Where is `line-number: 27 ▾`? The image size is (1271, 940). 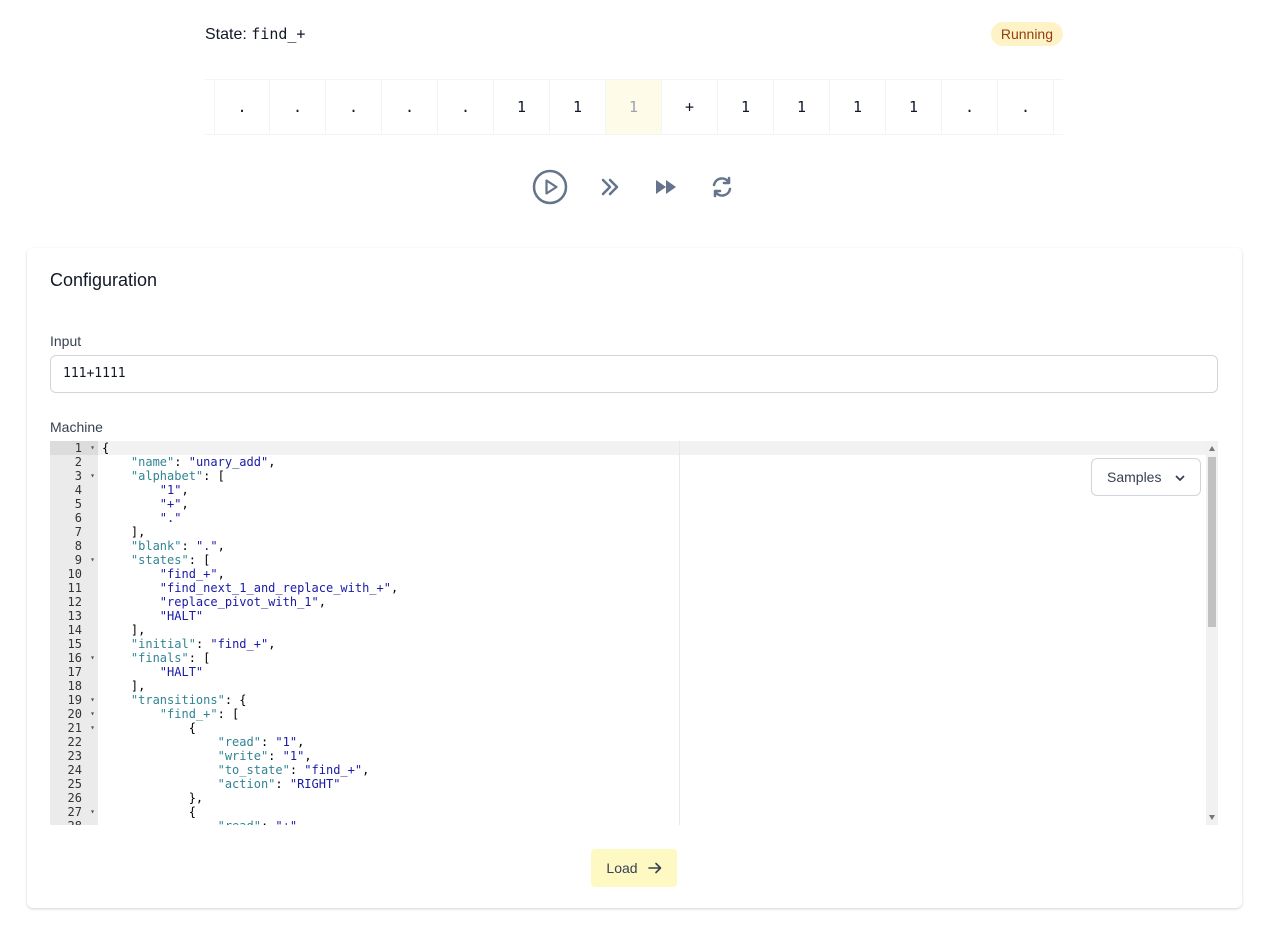 line-number: 27 ▾ is located at coordinates (81, 812).